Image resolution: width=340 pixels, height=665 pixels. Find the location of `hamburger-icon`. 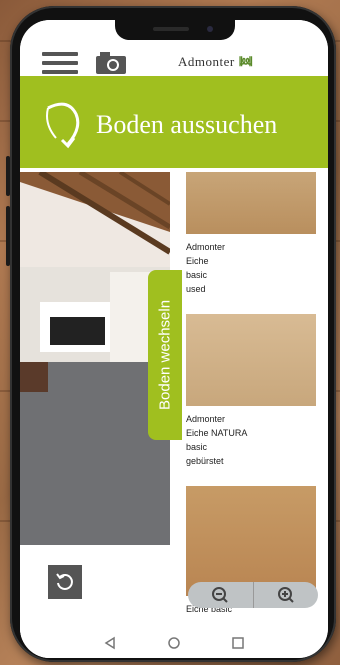

hamburger-icon is located at coordinates (60, 63).